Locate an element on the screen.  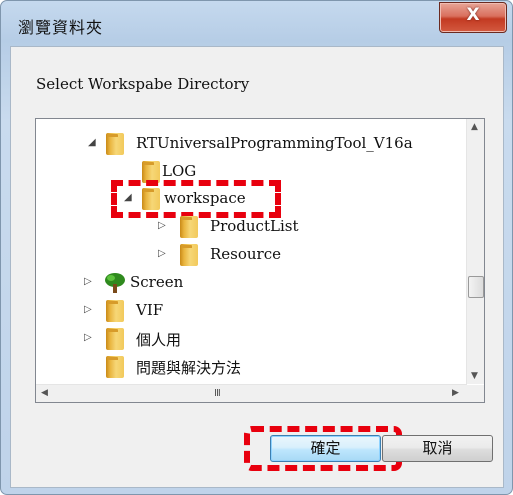
workspace-highlight-box is located at coordinates (196, 199).